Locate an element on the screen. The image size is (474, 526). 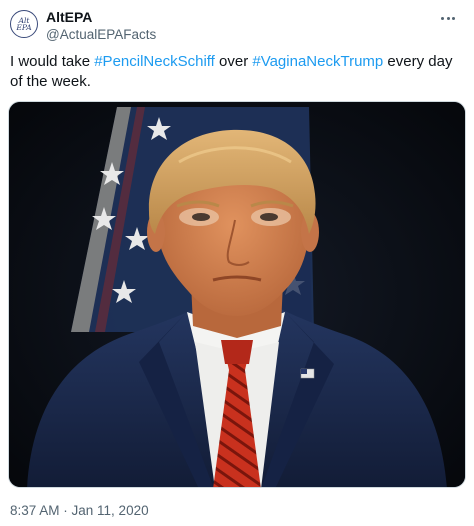
tweet-header: Alt EPA AltEPA @ActualEPAFacts is located at coordinates (237, 26).